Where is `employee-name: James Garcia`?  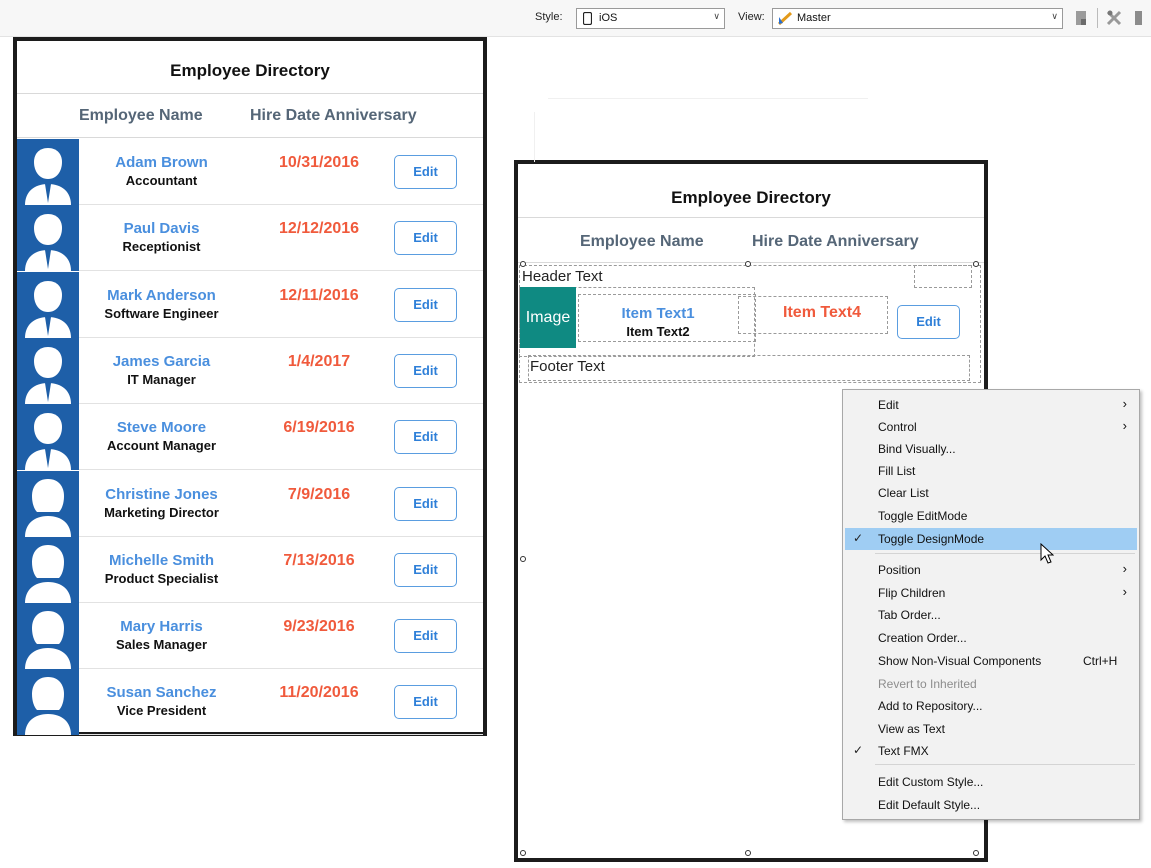 employee-name: James Garcia is located at coordinates (161, 361).